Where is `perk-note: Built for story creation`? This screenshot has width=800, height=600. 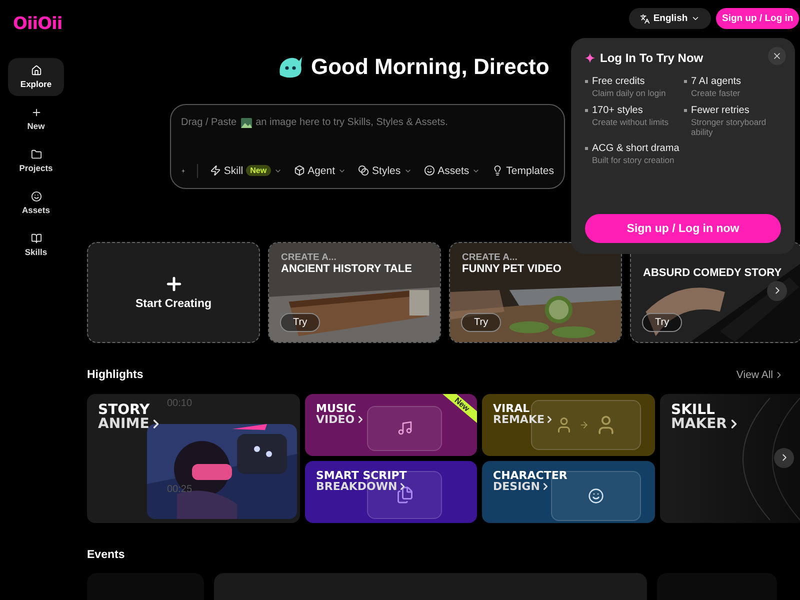
perk-note: Built for story creation is located at coordinates (634, 161).